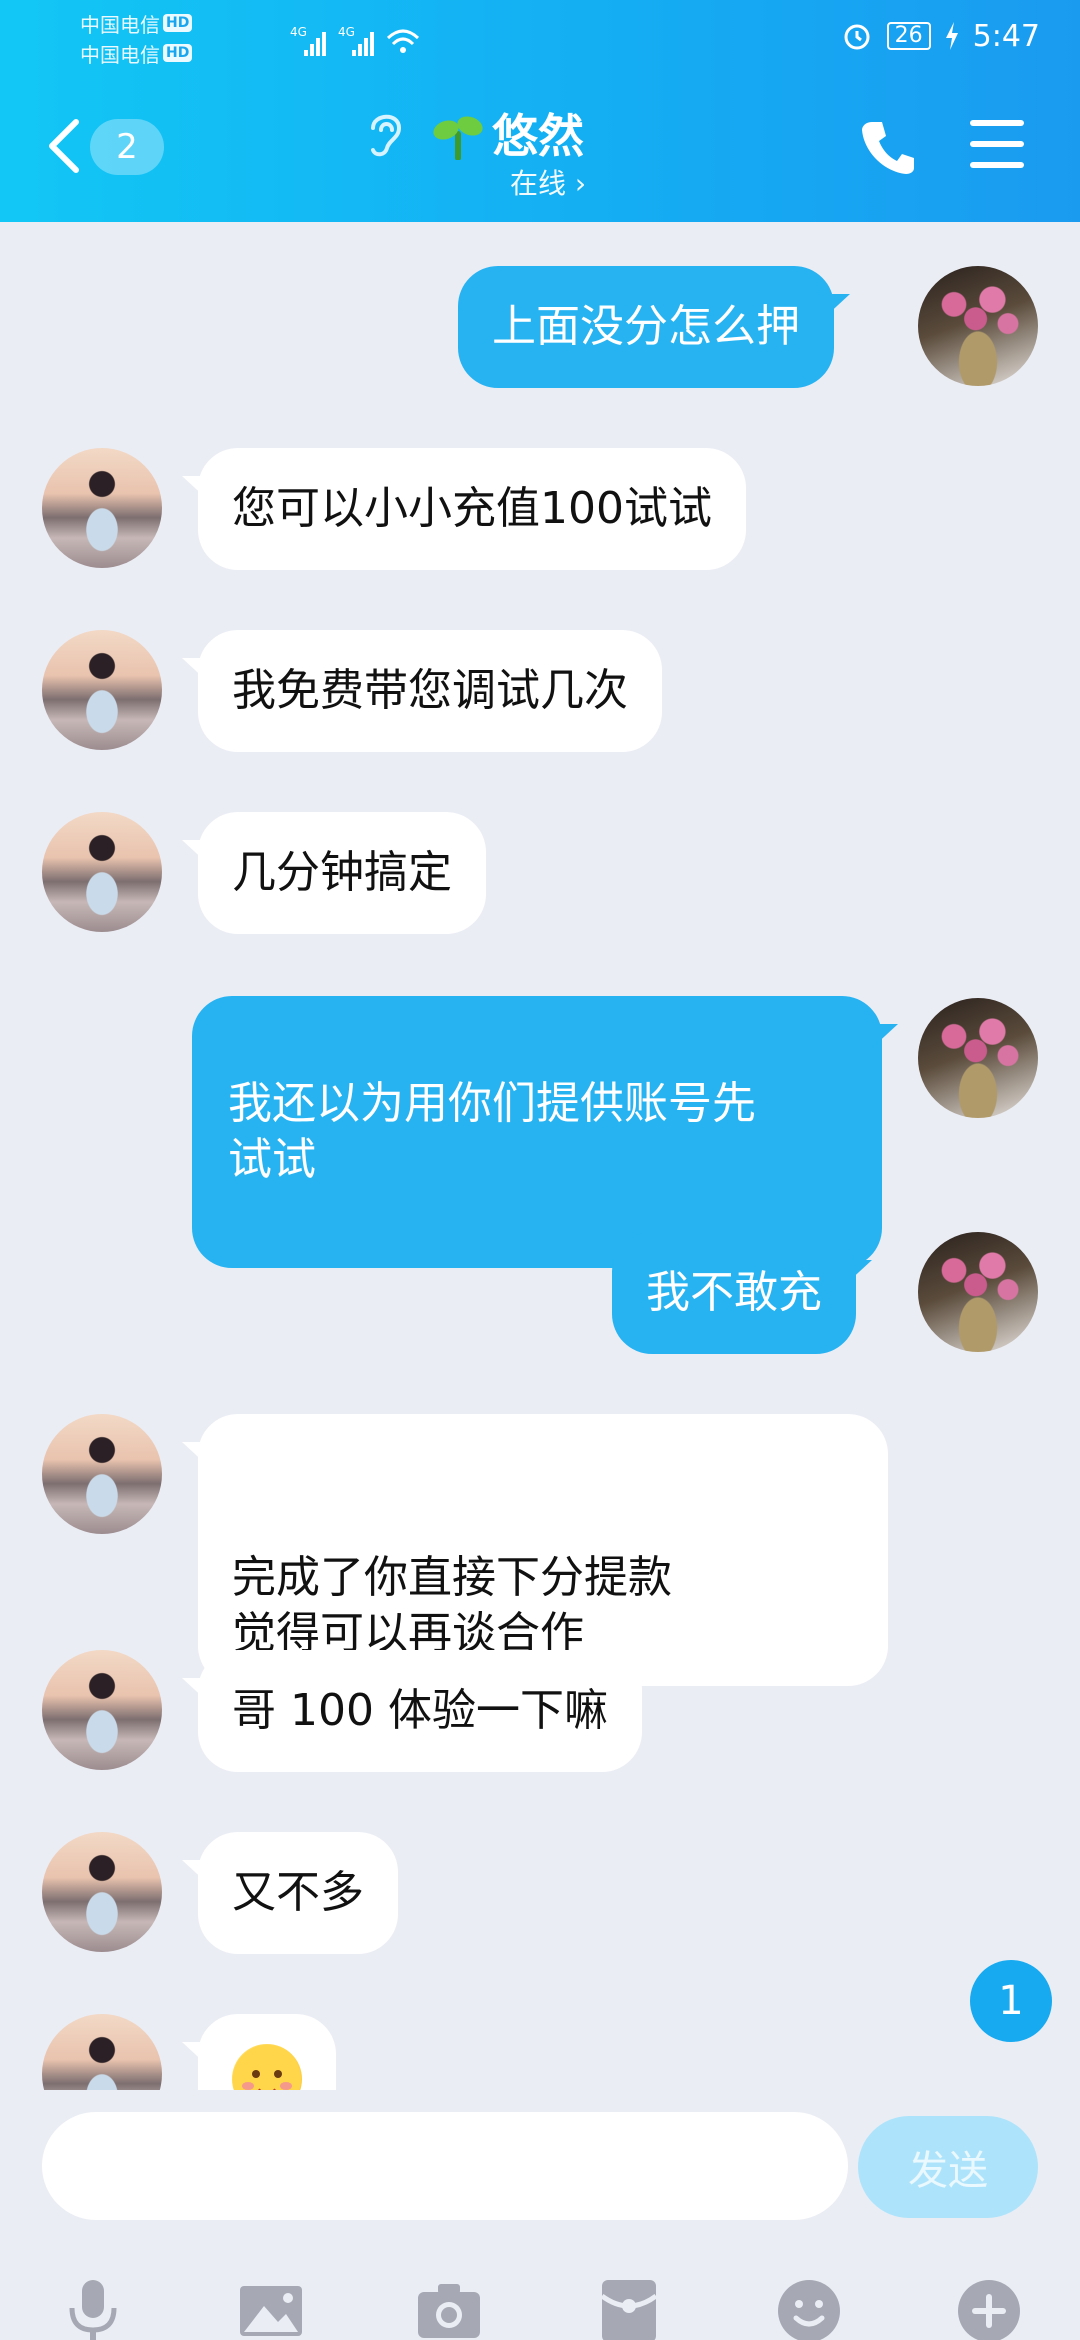  I want to click on outgoing-message-bubble: 上面没分怎么押, so click(654, 327).